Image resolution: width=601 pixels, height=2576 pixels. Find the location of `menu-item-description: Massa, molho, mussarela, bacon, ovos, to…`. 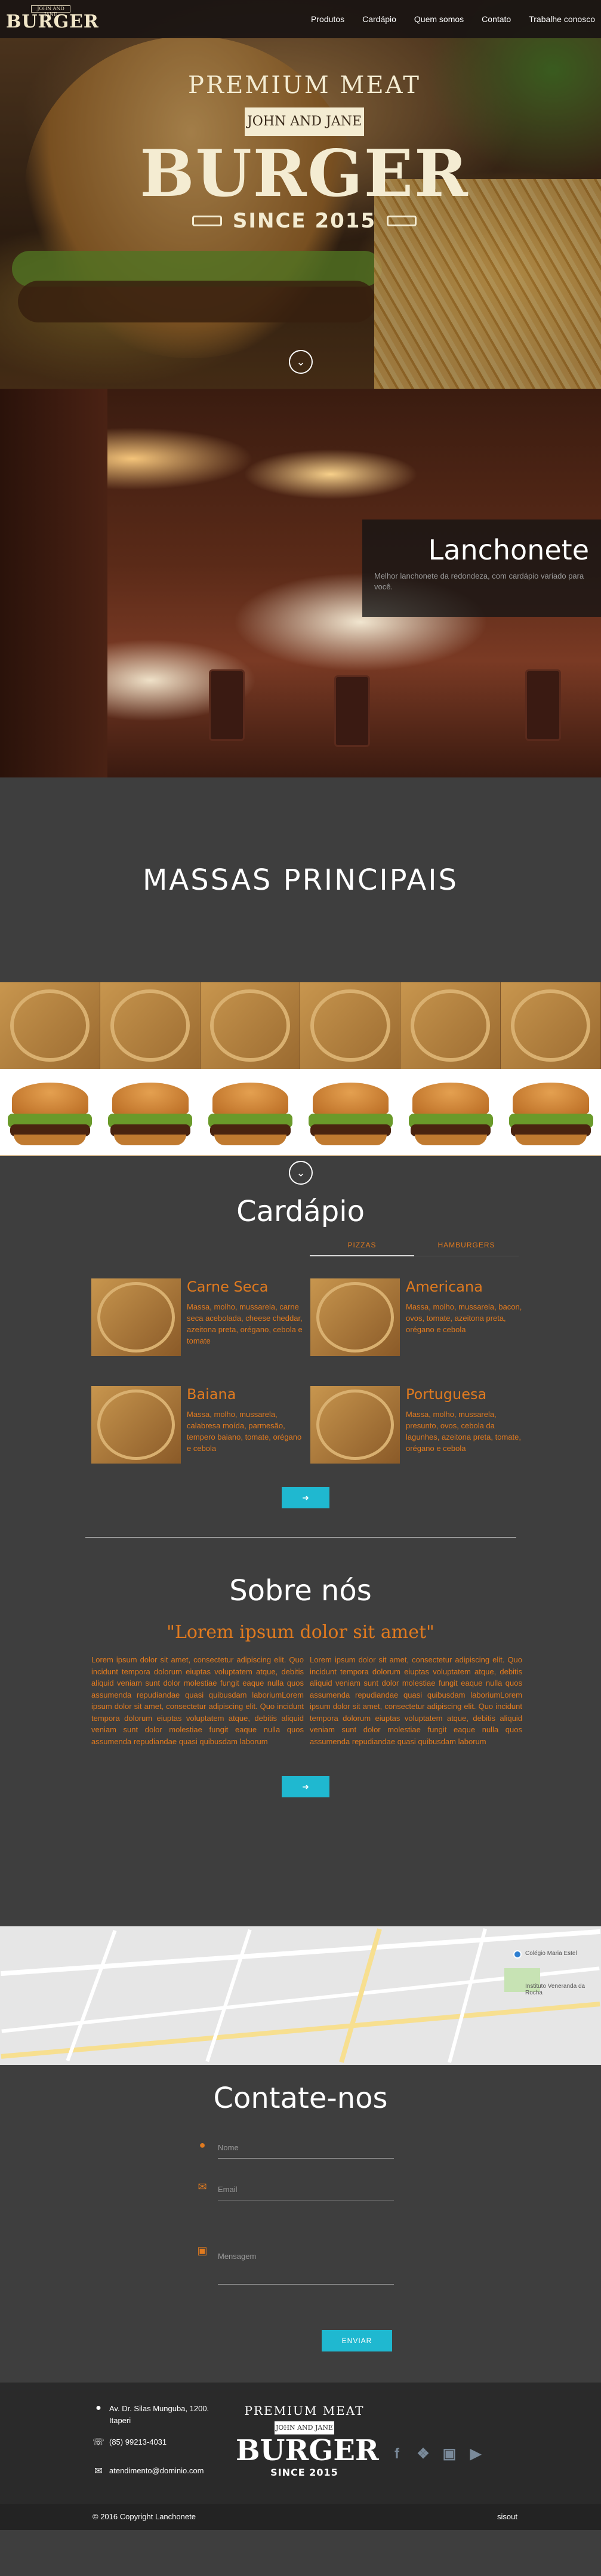

menu-item-description: Massa, molho, mussarela, bacon, ovos, to… is located at coordinates (464, 1318).